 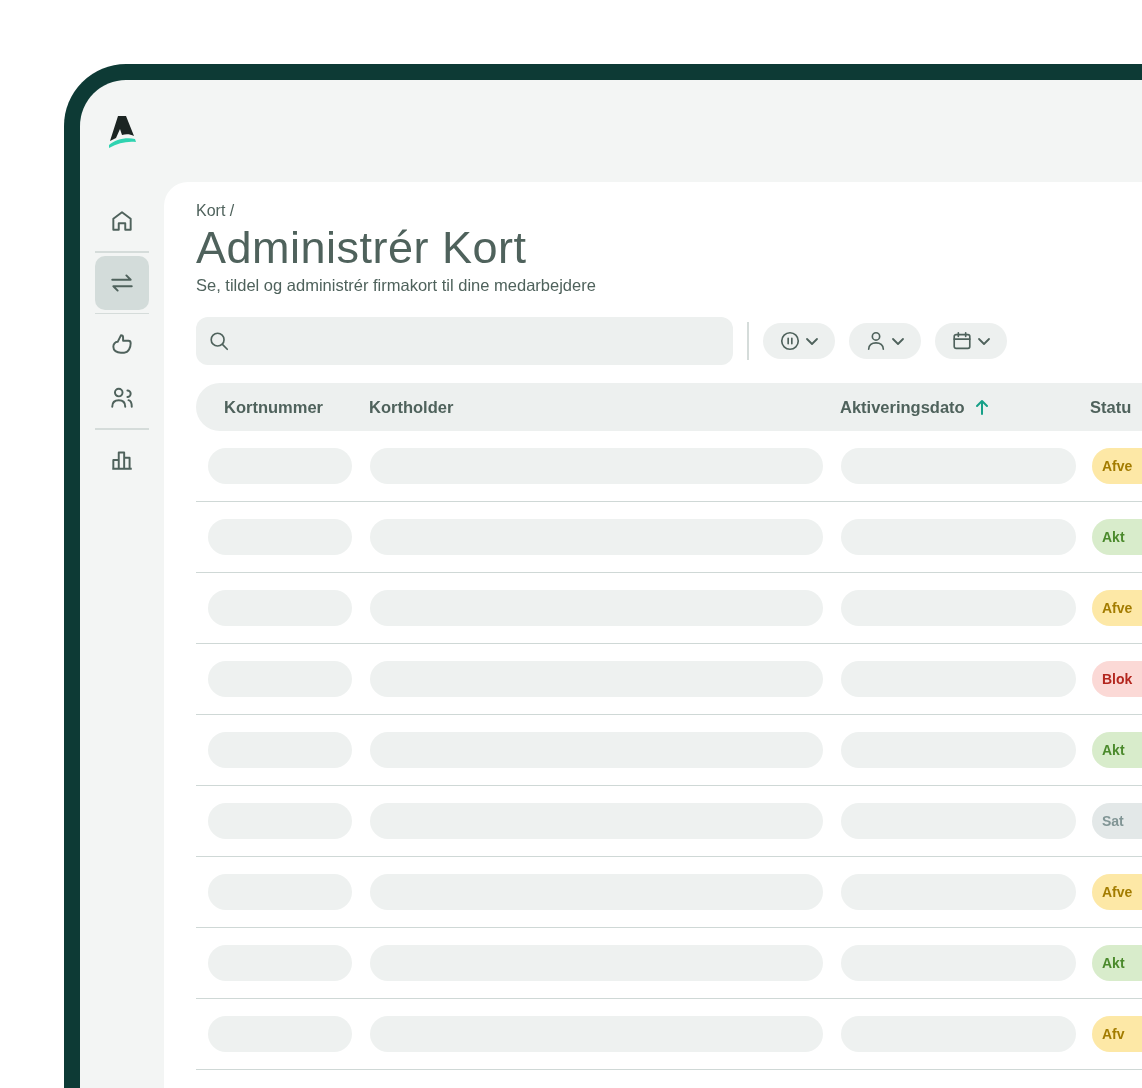 What do you see at coordinates (362, 248) in the screenshot?
I see `page-title: Administrér Kort` at bounding box center [362, 248].